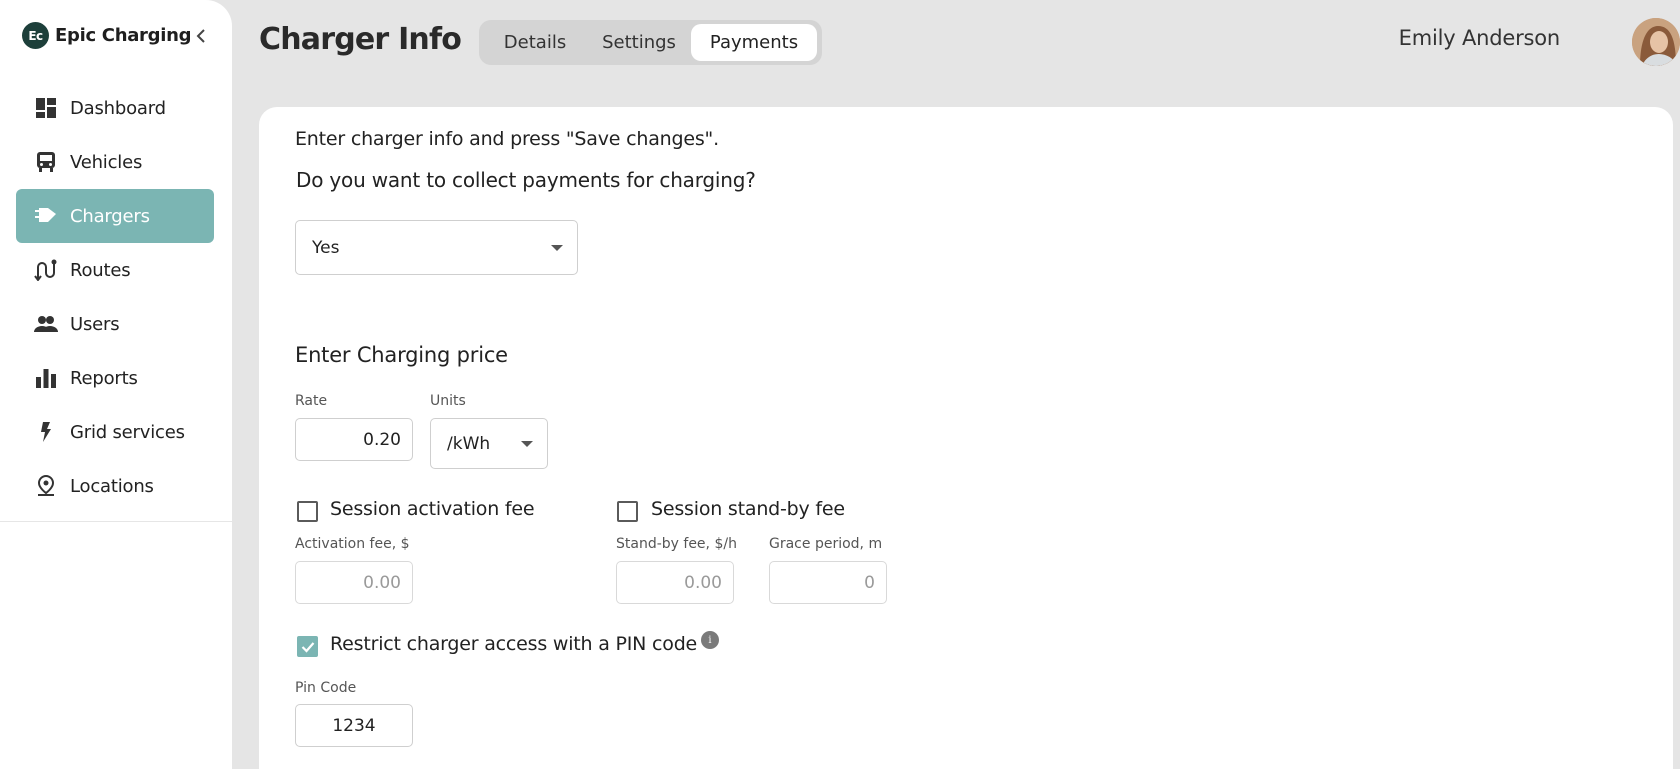 The height and width of the screenshot is (769, 1680). What do you see at coordinates (354, 439) in the screenshot?
I see `rate-input: 0.20` at bounding box center [354, 439].